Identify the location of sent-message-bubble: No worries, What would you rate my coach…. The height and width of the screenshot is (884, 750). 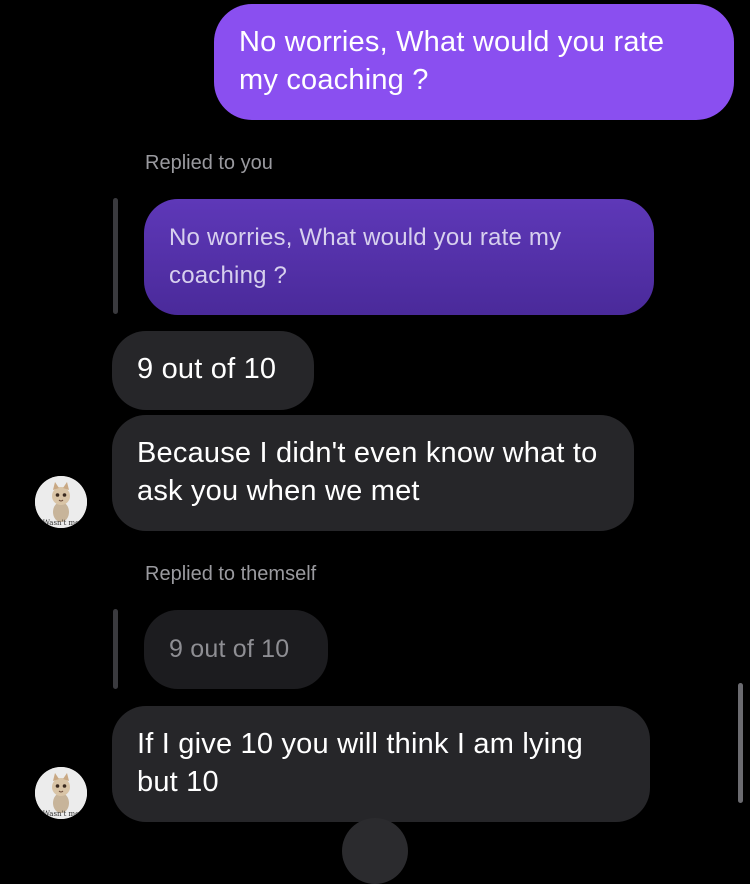
(474, 62).